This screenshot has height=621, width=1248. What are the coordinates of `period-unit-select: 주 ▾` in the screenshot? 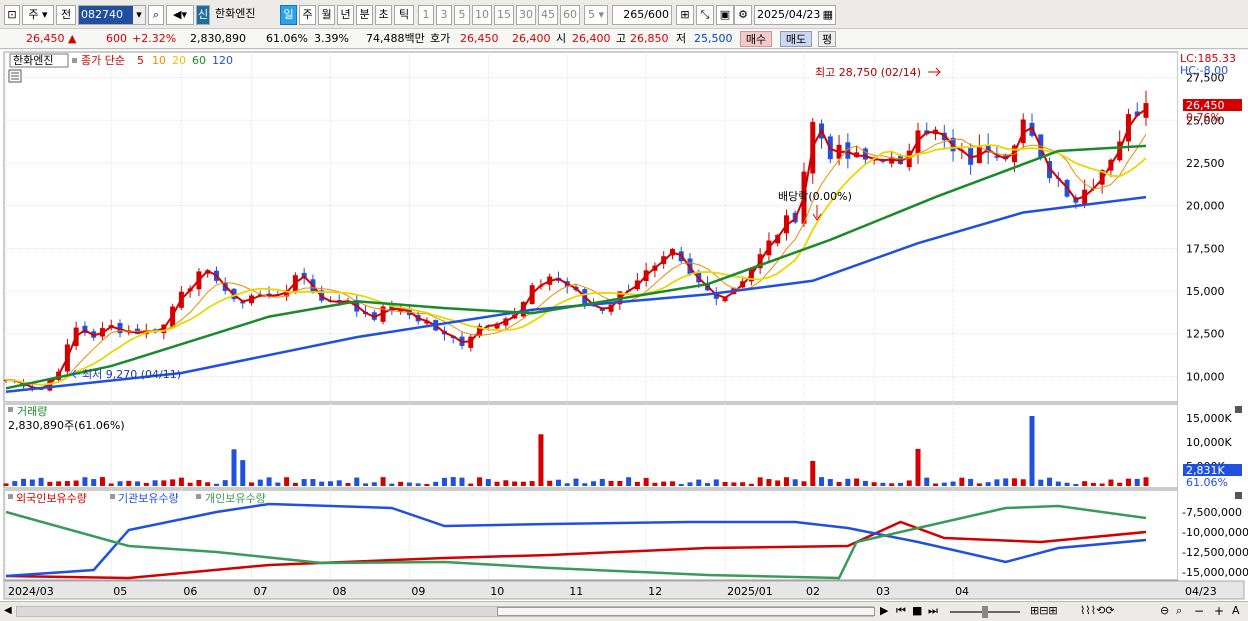 It's located at (38, 15).